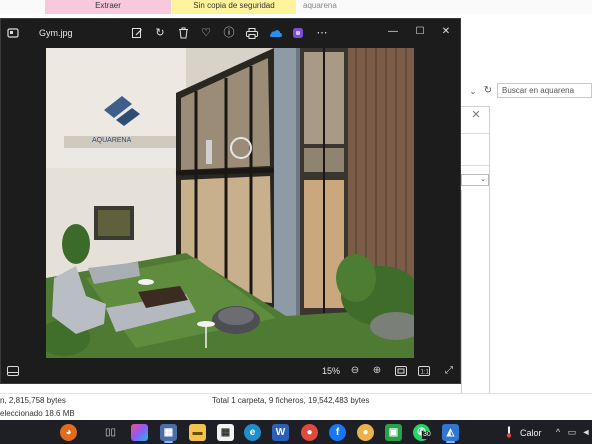  Describe the element at coordinates (320, 5) in the screenshot. I see `path-text: aquarena` at that location.